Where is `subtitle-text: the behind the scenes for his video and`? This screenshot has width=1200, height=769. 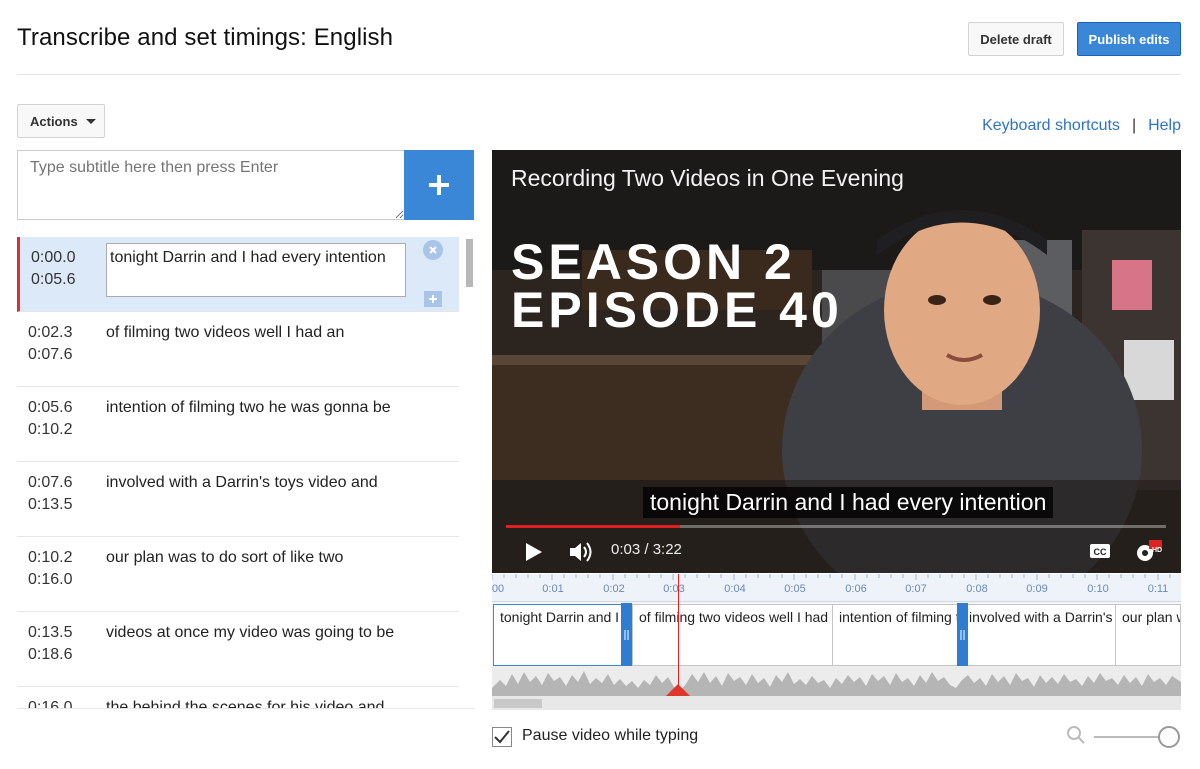 subtitle-text: the behind the scenes for his video and is located at coordinates (245, 702).